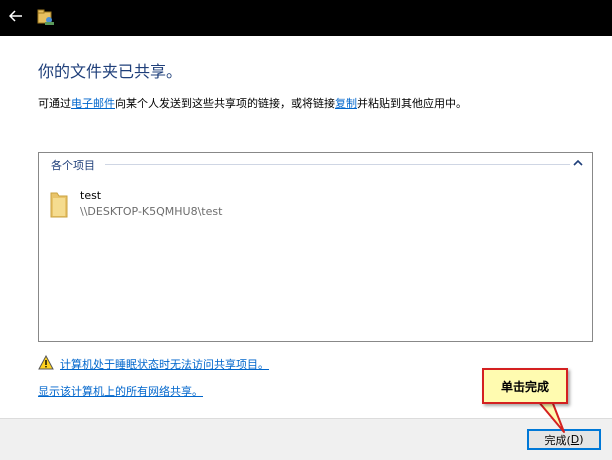 The width and height of the screenshot is (612, 460). I want to click on instruction-after: 并粘贴到其他应用中。, so click(412, 103).